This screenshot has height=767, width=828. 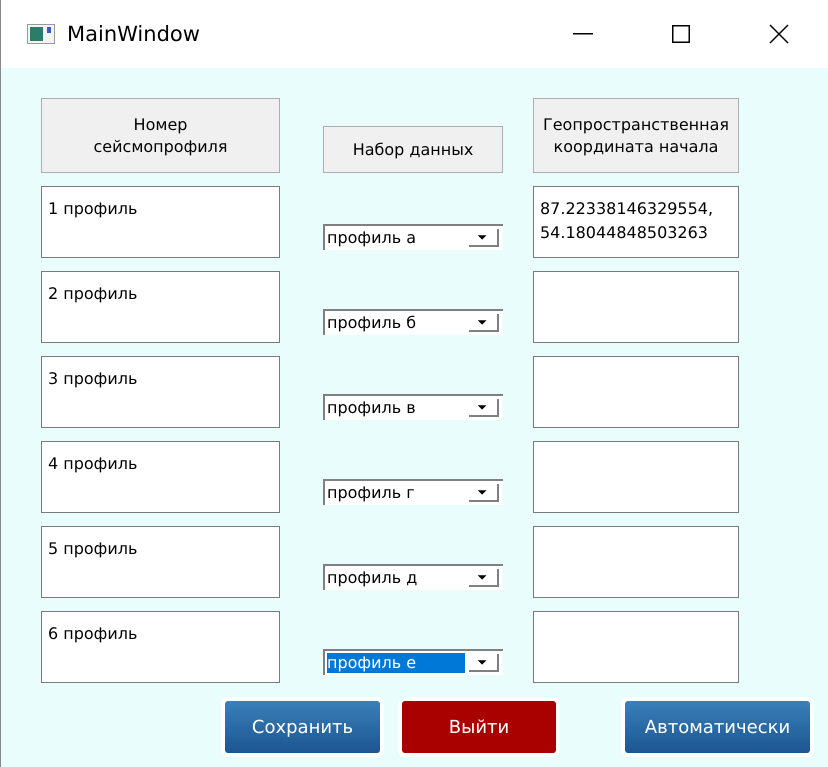 What do you see at coordinates (413, 237) in the screenshot?
I see `dropdown: профиль а` at bounding box center [413, 237].